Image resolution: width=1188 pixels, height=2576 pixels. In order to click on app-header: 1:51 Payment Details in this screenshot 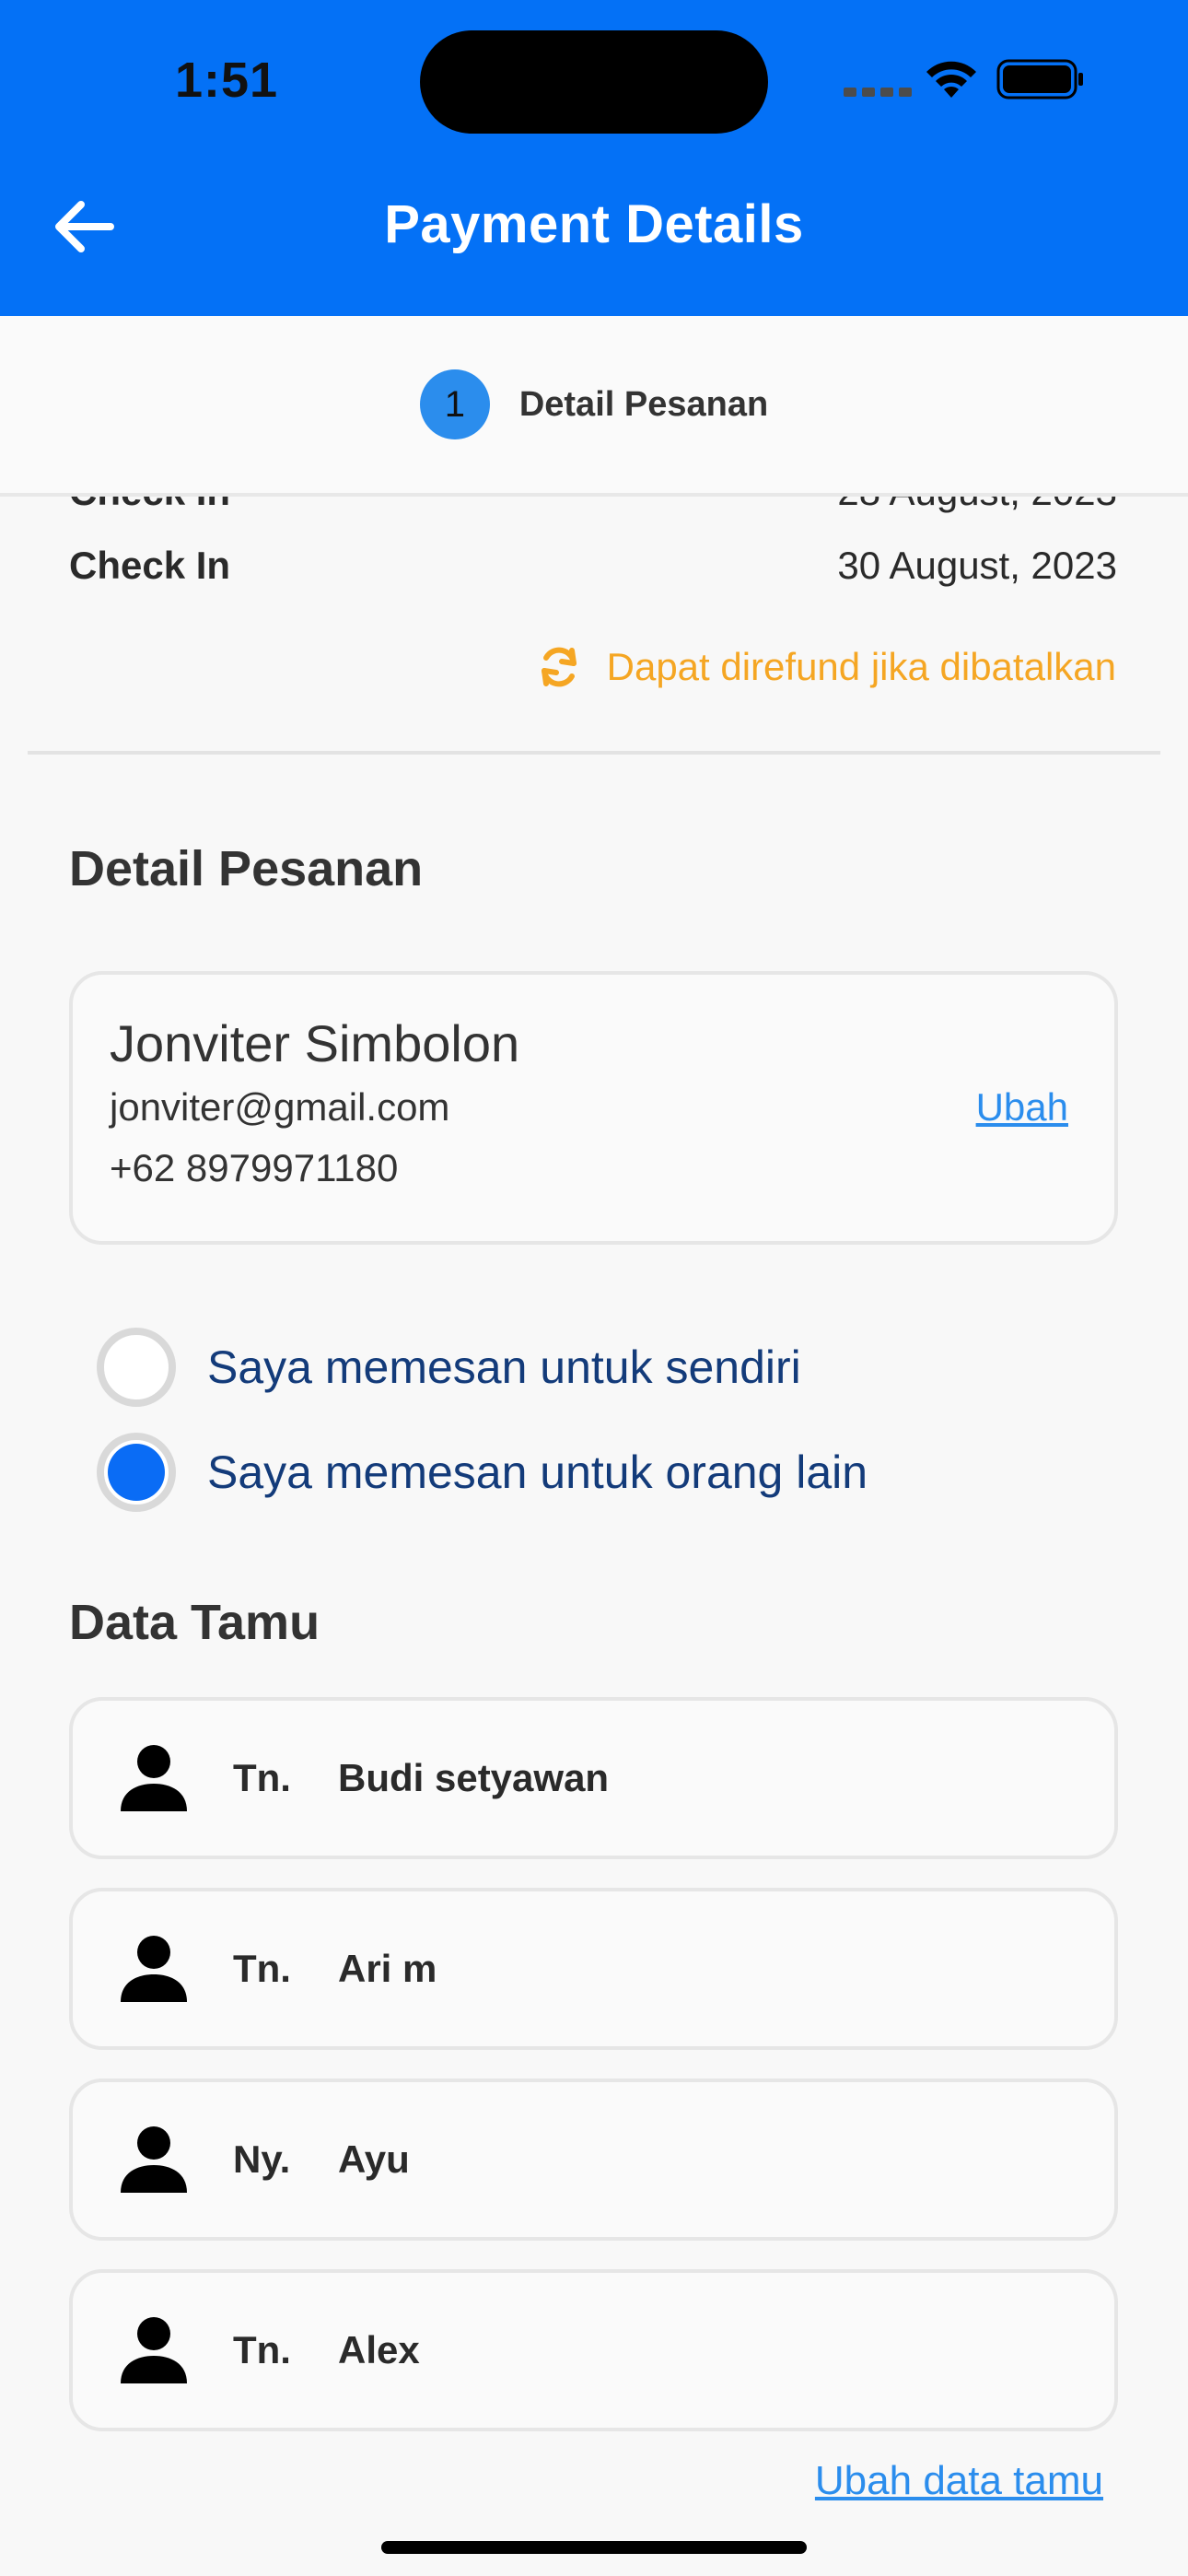, I will do `click(594, 158)`.